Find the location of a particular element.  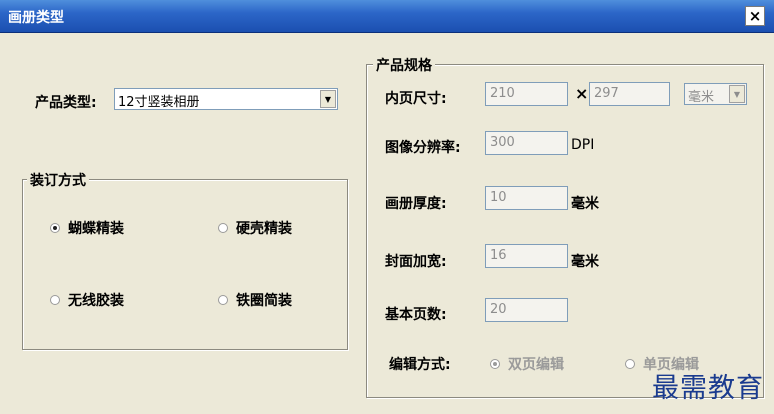

binding-legend: 装订方式 is located at coordinates (58, 180).